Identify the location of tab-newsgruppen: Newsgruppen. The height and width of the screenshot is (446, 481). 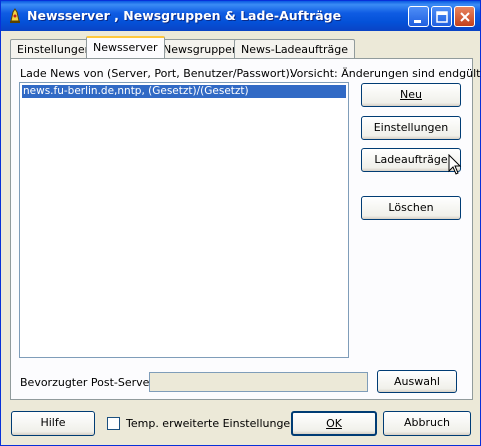
(201, 48).